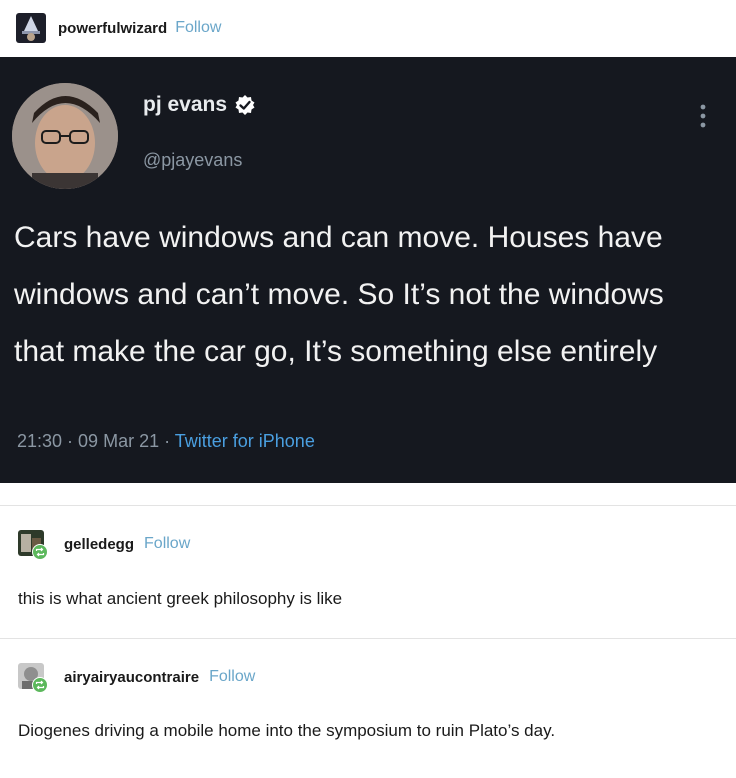 Image resolution: width=736 pixels, height=778 pixels. What do you see at coordinates (368, 544) in the screenshot?
I see `reblog-header: gelledegg Follow` at bounding box center [368, 544].